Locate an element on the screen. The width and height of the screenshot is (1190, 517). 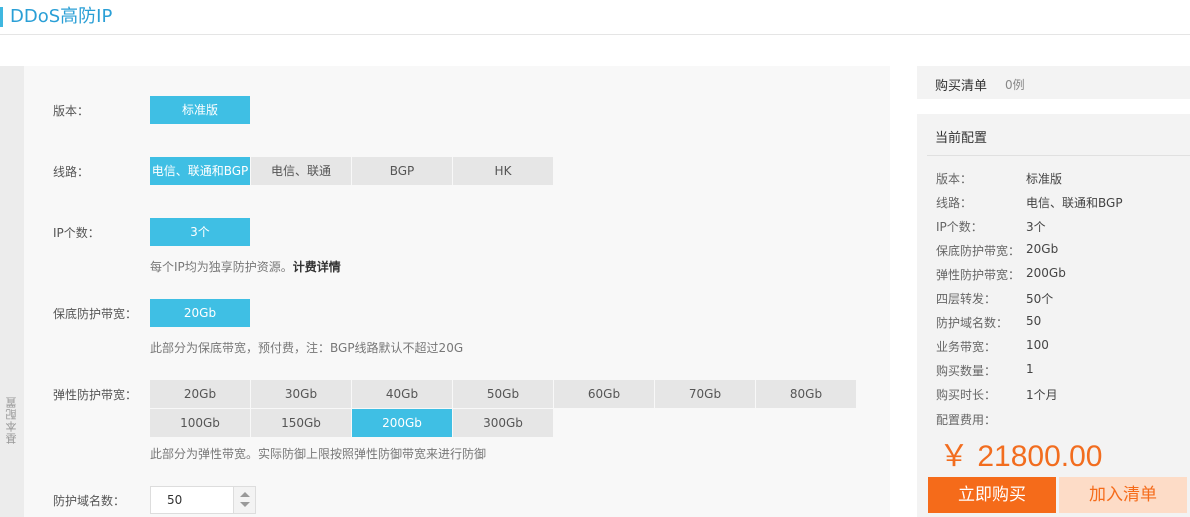
side-tab-label: 基本配置 is located at coordinates (11, 420).